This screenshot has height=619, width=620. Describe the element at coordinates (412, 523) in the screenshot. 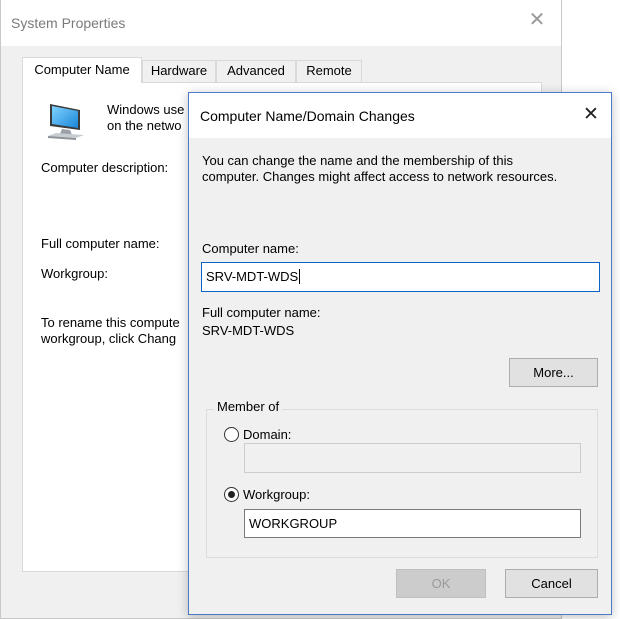

I see `workgroup-input: WORKGROUP` at that location.